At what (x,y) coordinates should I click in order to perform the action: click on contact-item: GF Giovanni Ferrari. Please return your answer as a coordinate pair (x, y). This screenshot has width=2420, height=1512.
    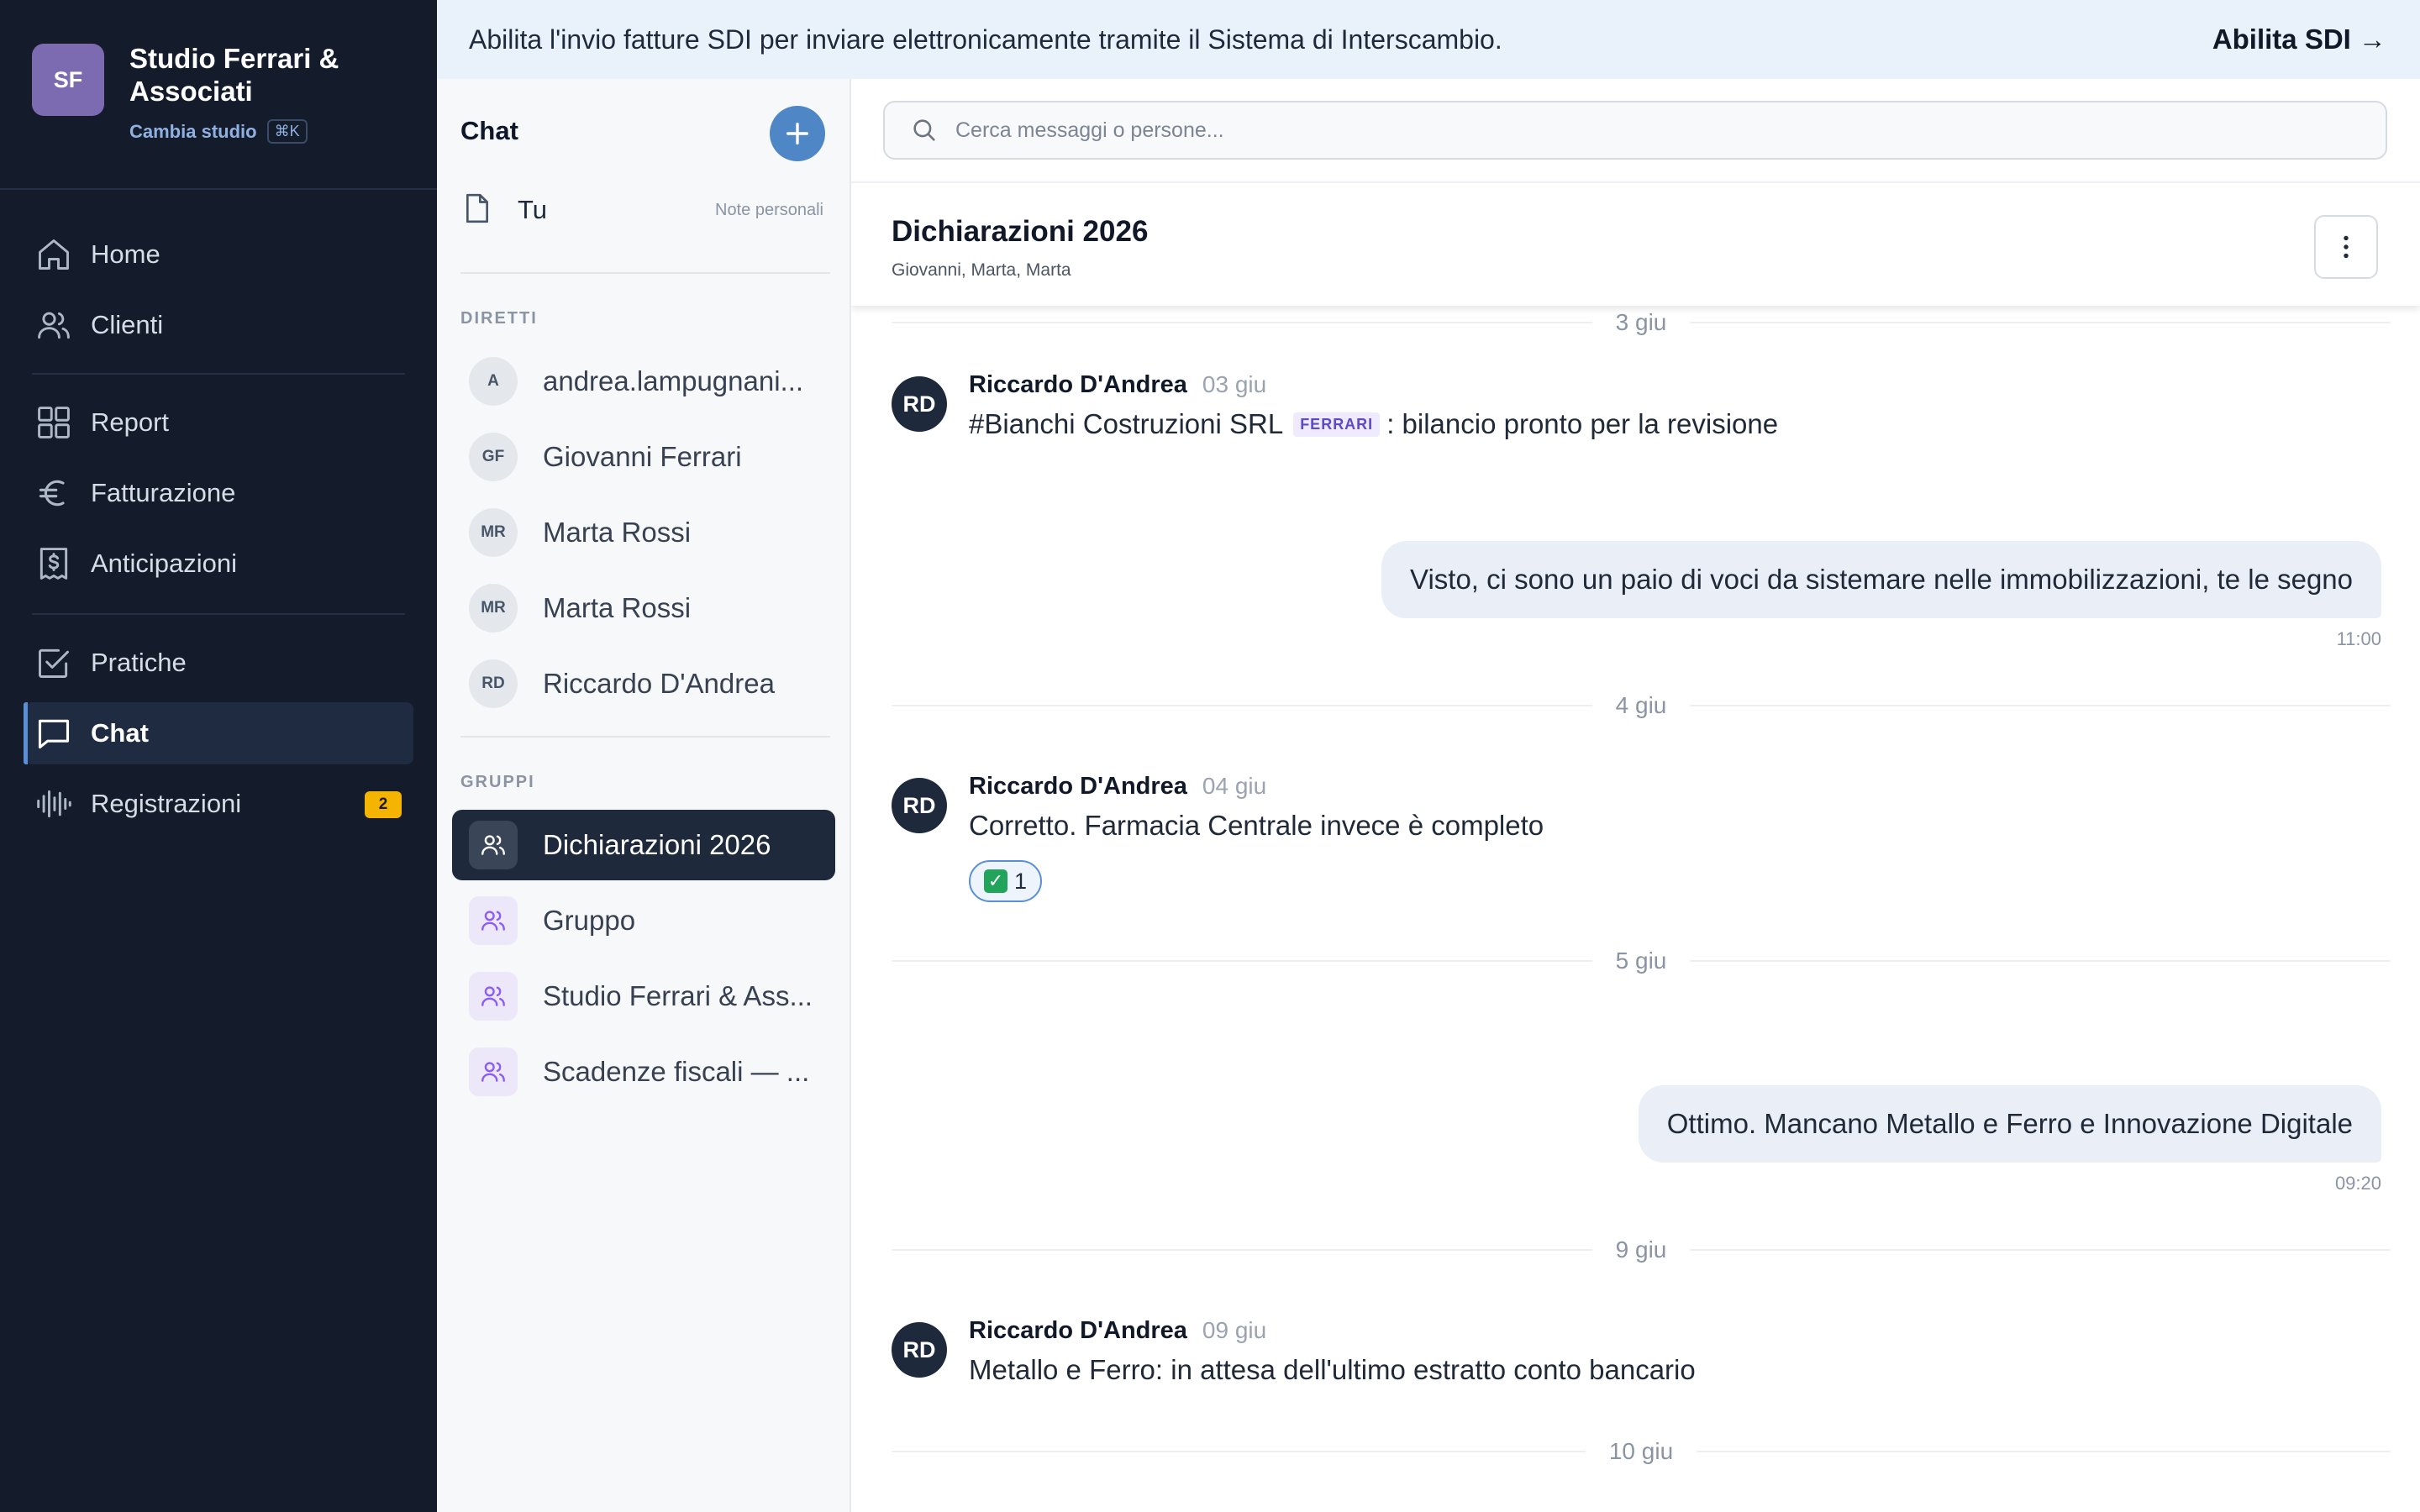
    Looking at the image, I should click on (643, 457).